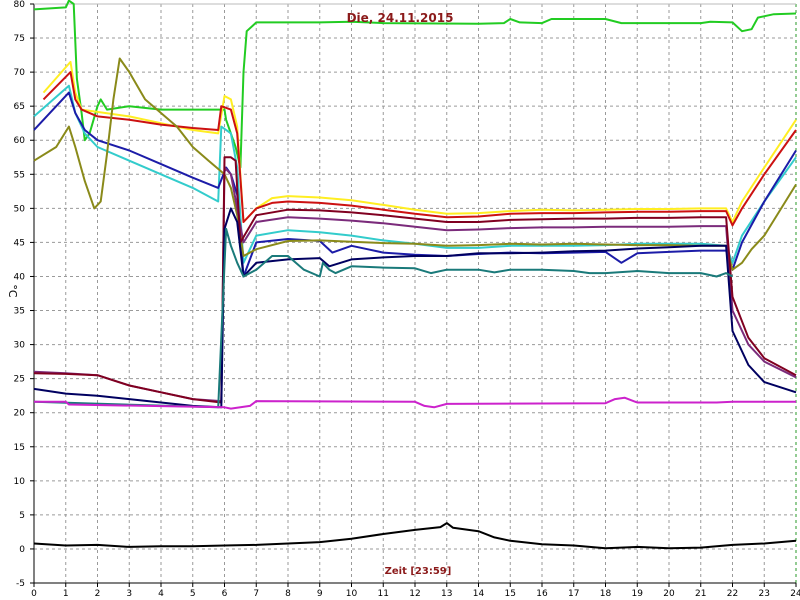 This screenshot has height=600, width=800. Describe the element at coordinates (700, 594) in the screenshot. I see `x-tick-label: 21` at that location.